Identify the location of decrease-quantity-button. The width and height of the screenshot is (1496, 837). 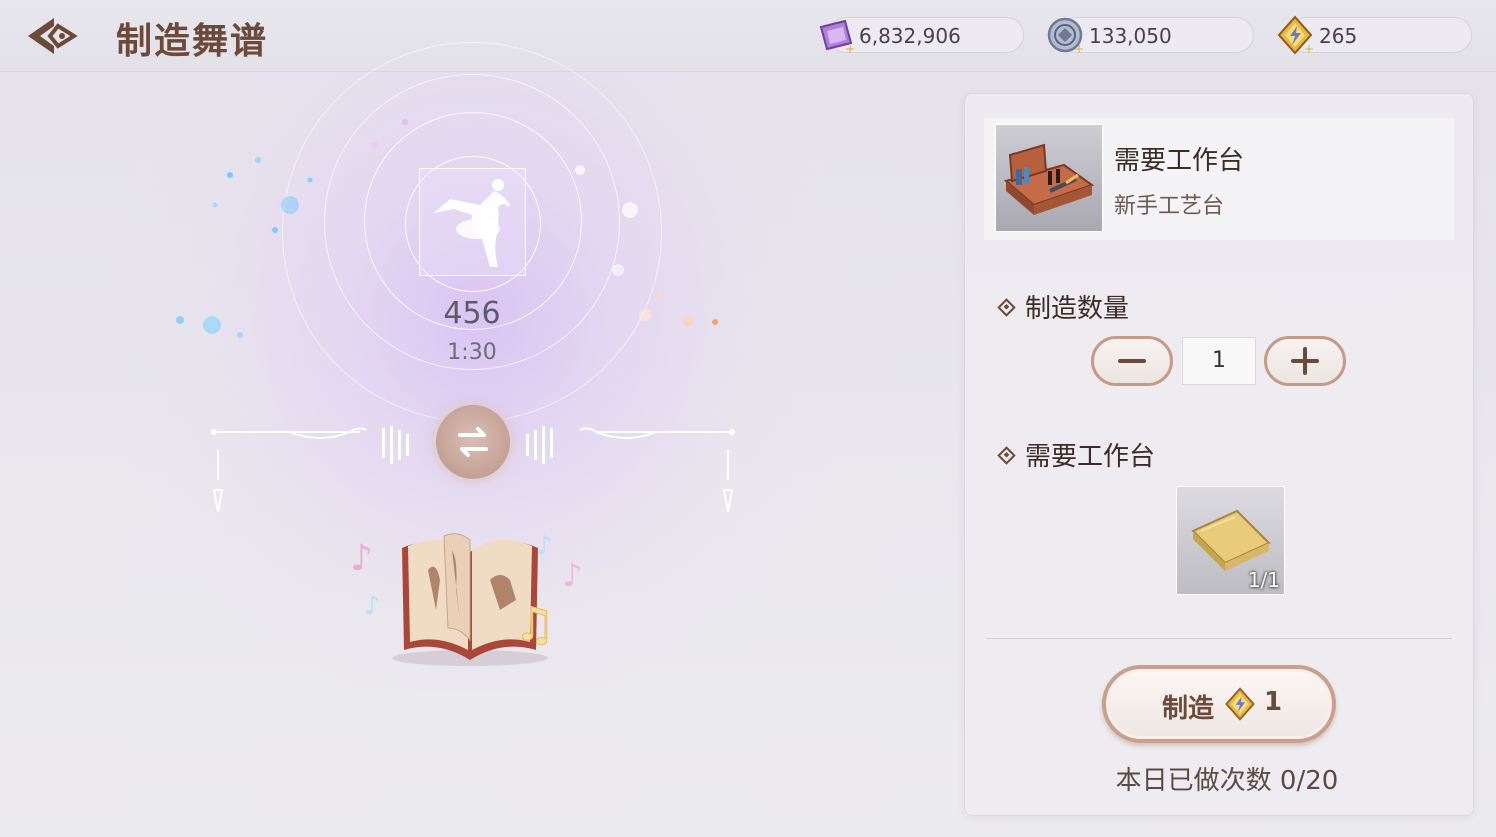
(1132, 361).